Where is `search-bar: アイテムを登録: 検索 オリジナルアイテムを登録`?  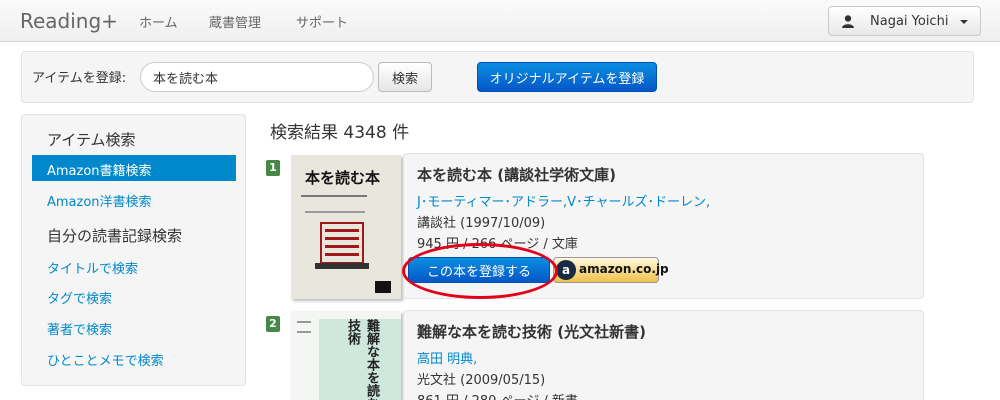 search-bar: アイテムを登録: 検索 オリジナルアイテムを登録 is located at coordinates (497, 77).